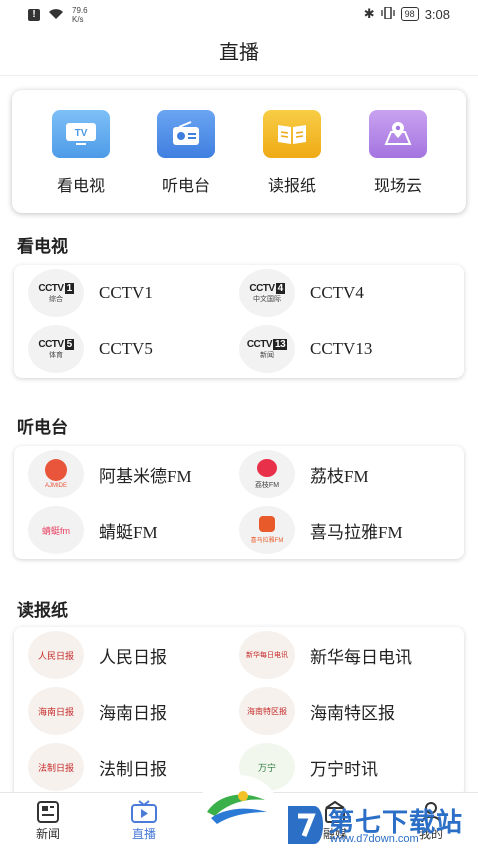 The image size is (478, 850). What do you see at coordinates (409, 14) in the screenshot?
I see `battery-indicator: 98` at bounding box center [409, 14].